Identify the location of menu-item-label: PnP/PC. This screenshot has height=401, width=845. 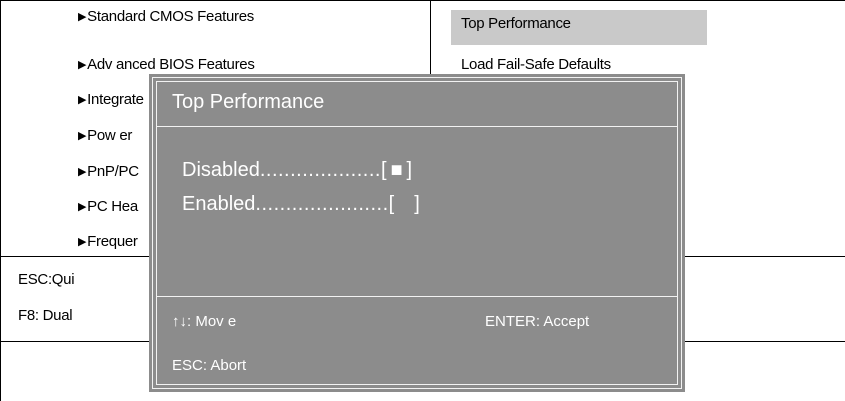
(113, 171).